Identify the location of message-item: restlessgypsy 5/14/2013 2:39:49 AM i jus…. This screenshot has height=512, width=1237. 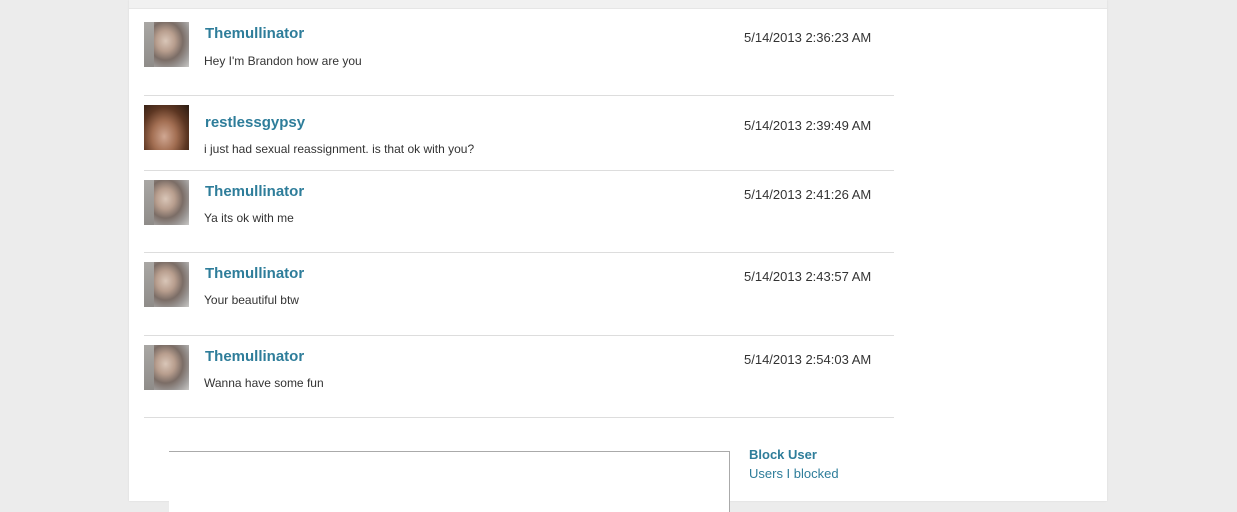
(519, 133).